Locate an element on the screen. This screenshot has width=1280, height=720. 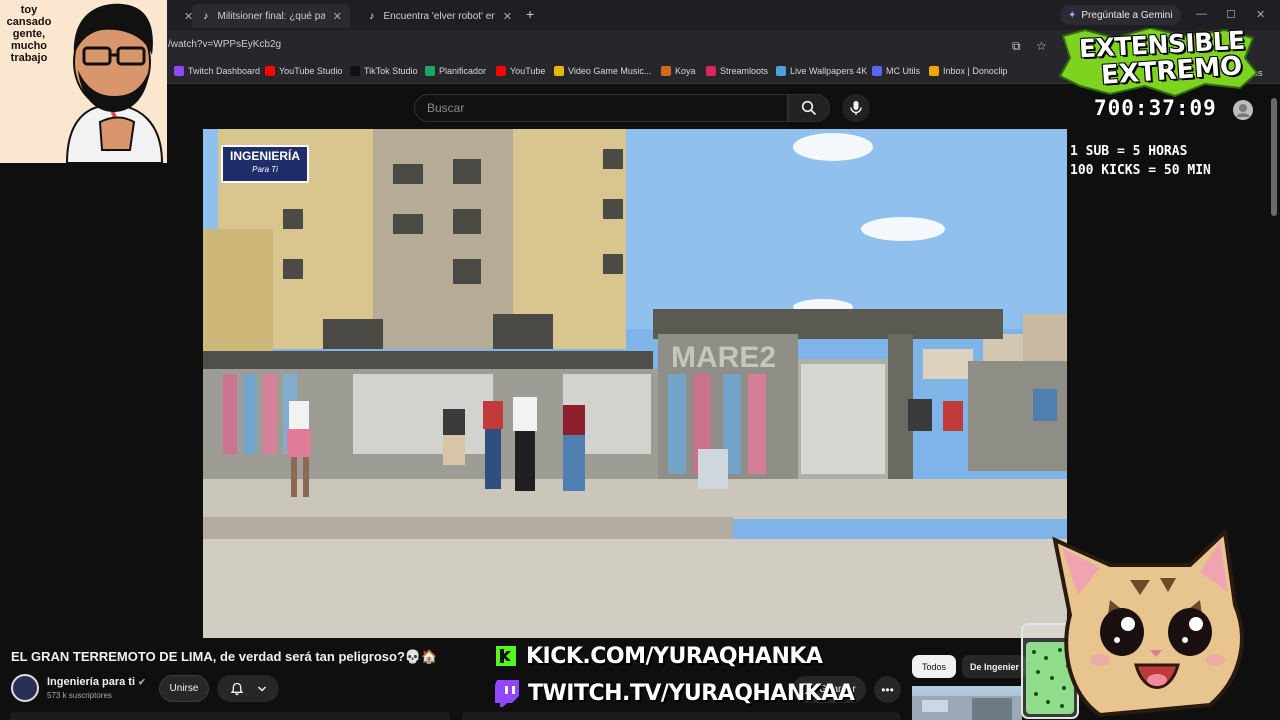
more-actions-button: ••• is located at coordinates (887, 689).